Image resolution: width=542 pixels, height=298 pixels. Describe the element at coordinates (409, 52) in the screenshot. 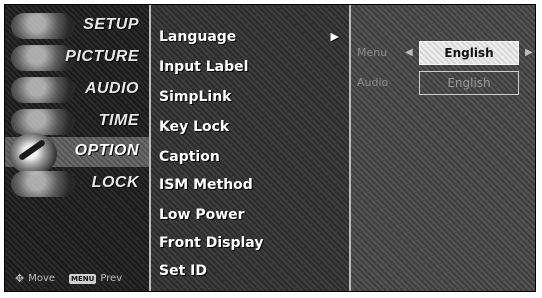

I see `left-arrow-icon: ◀` at that location.